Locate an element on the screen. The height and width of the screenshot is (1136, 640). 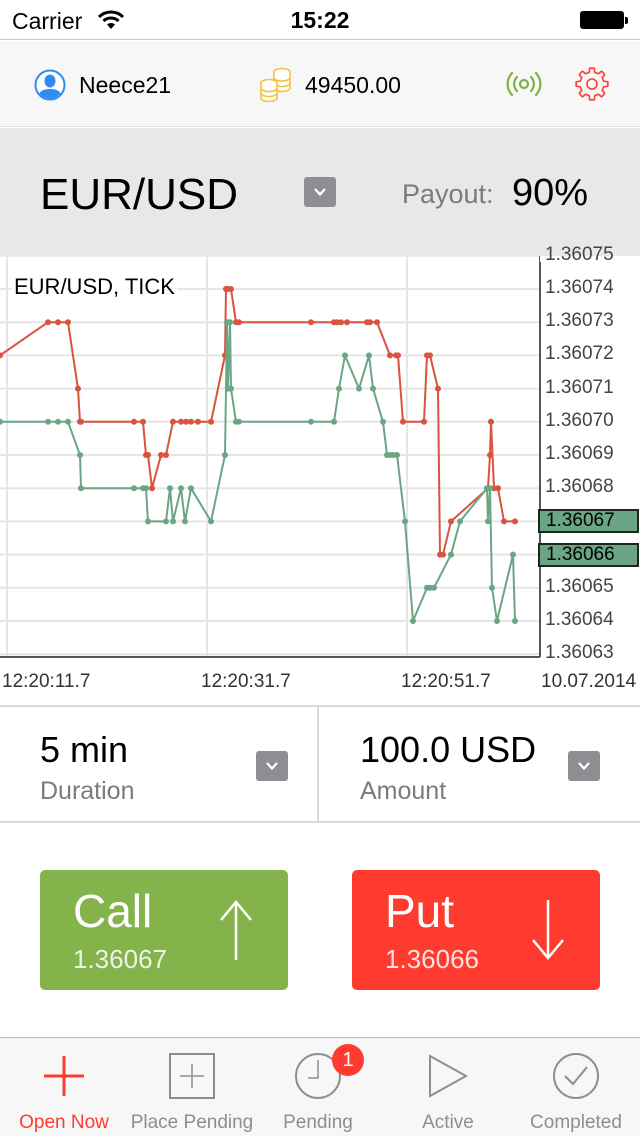
put-price: 1.36066 is located at coordinates (432, 959).